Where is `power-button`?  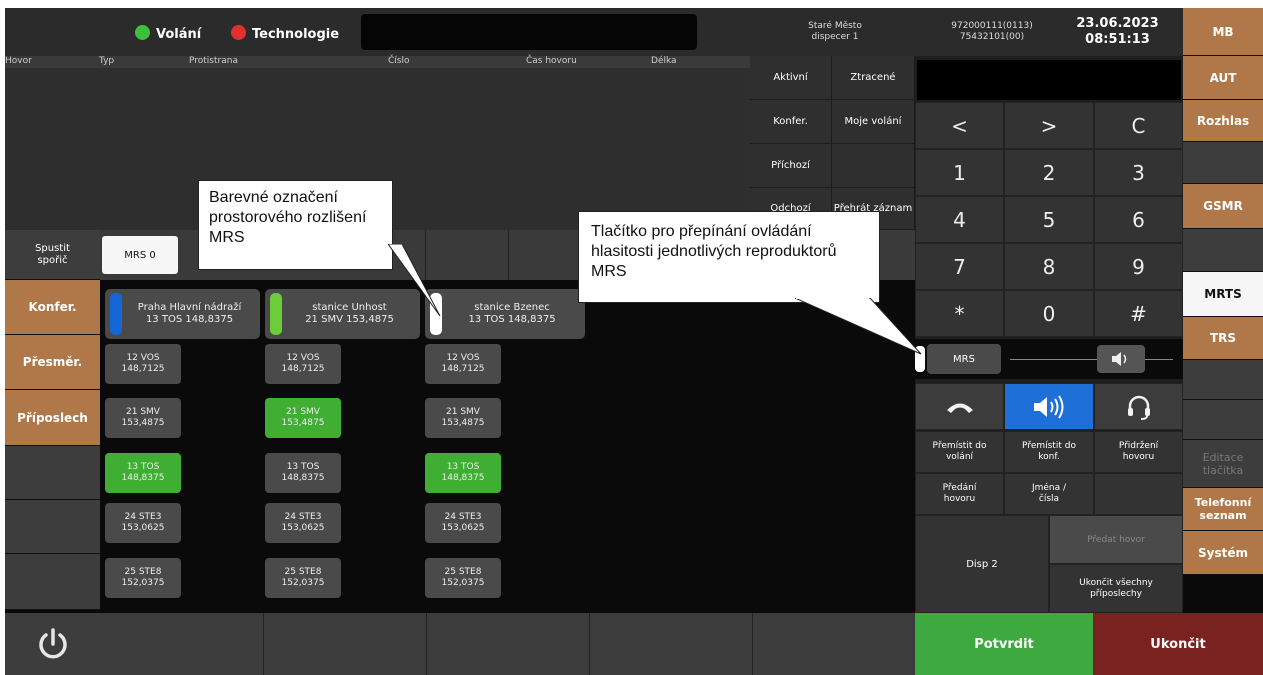 power-button is located at coordinates (52, 644).